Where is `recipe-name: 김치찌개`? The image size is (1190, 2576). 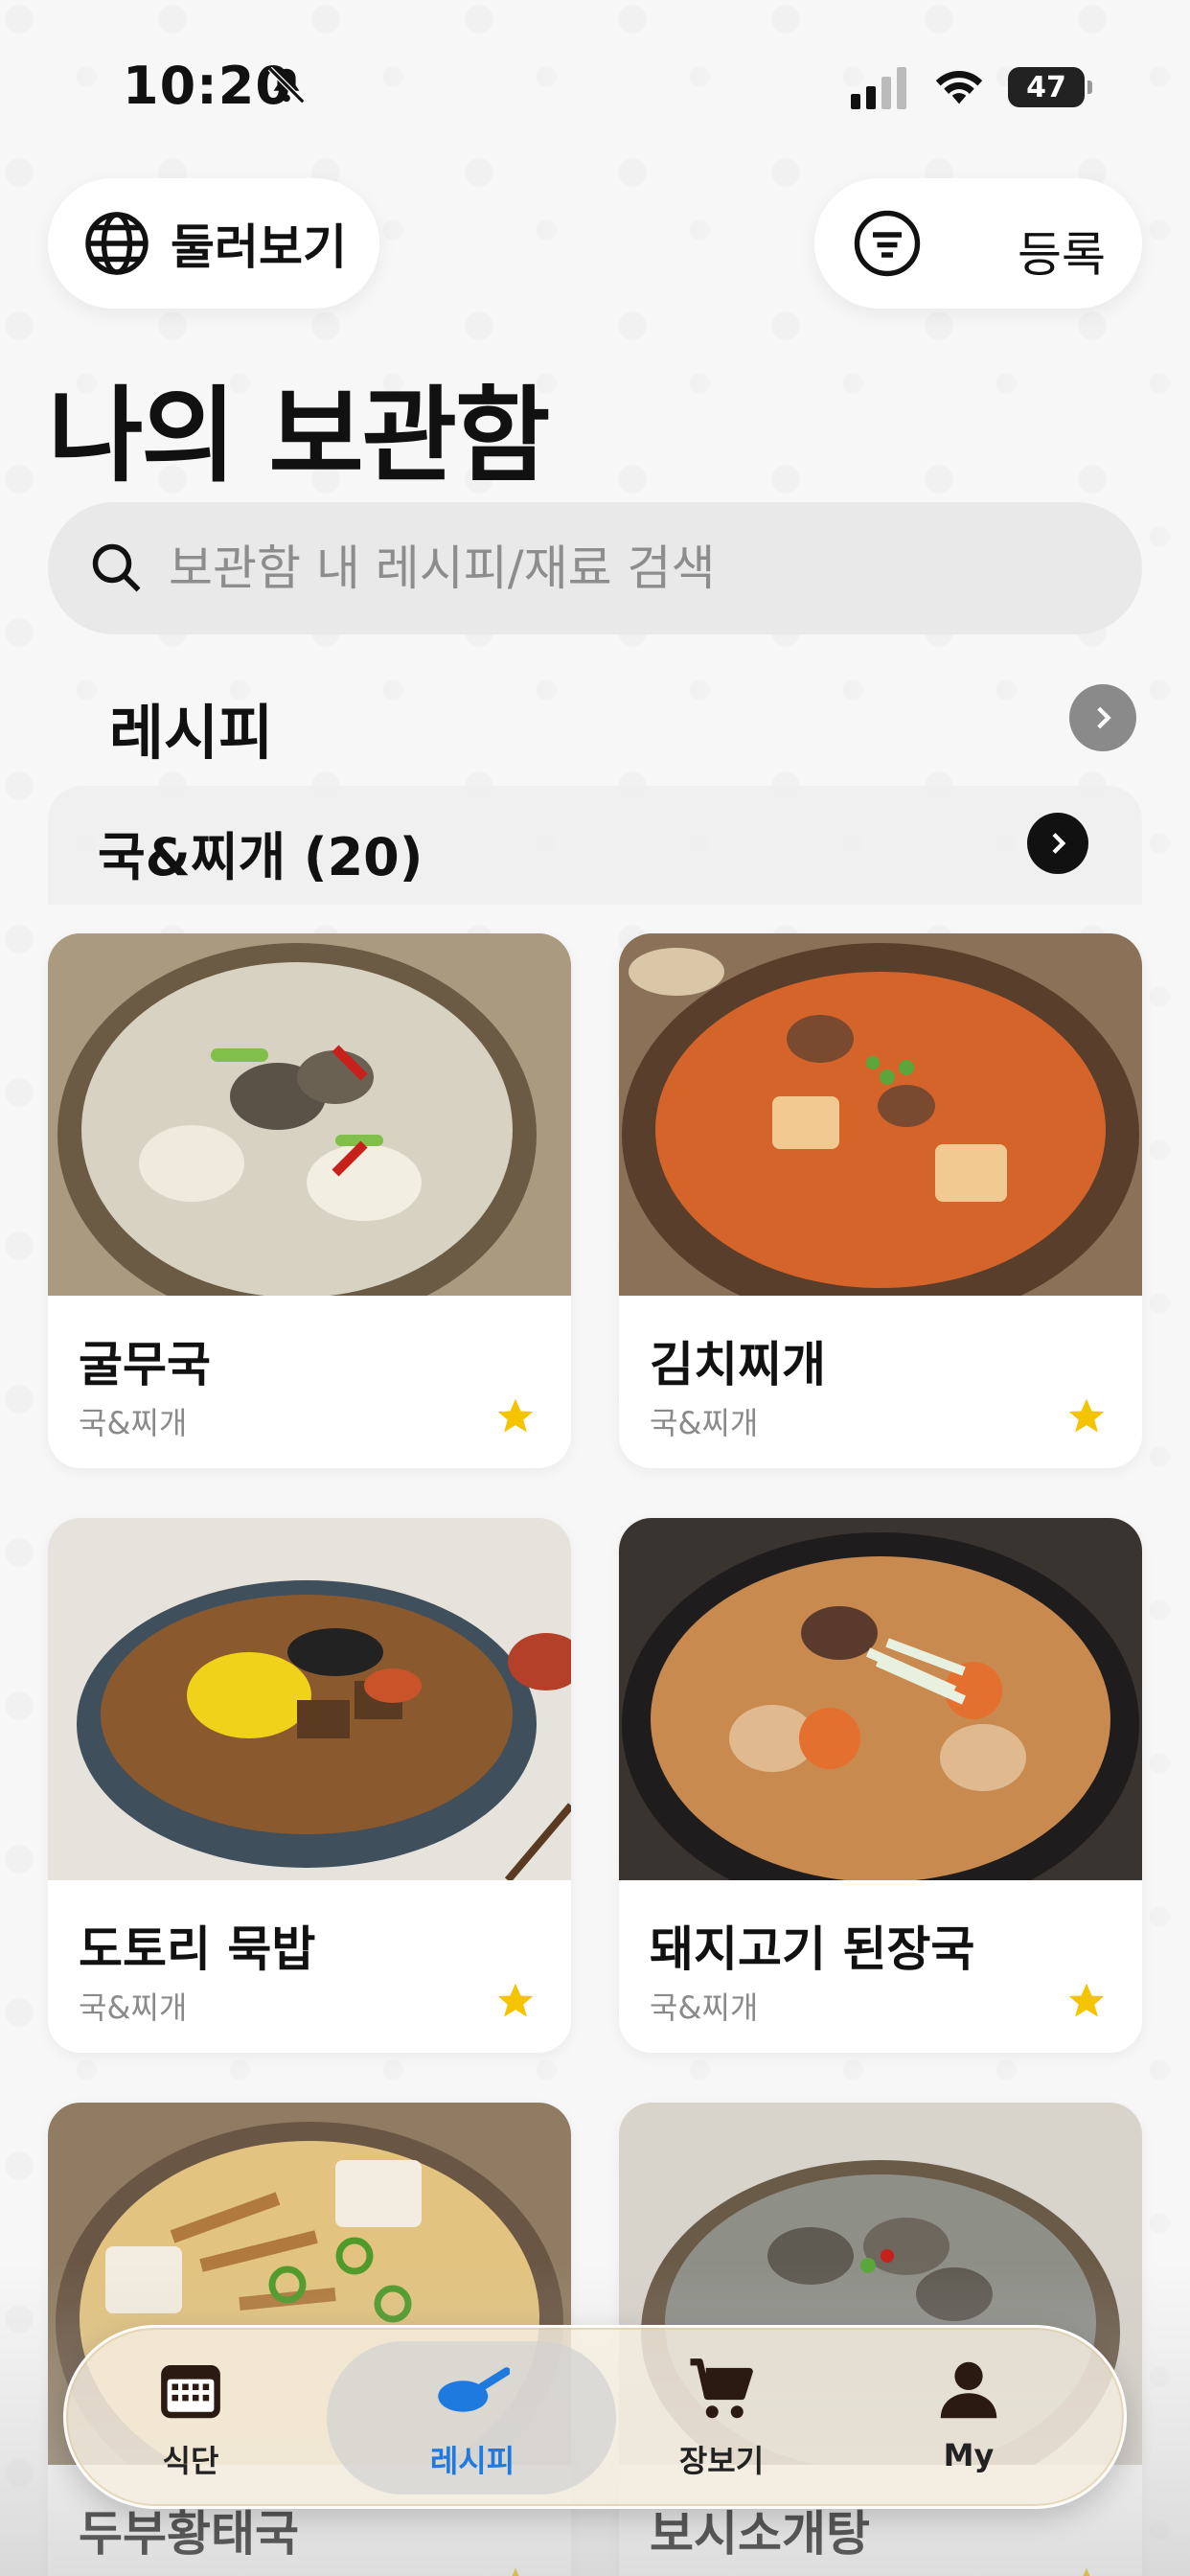
recipe-name: 김치찌개 is located at coordinates (738, 1364).